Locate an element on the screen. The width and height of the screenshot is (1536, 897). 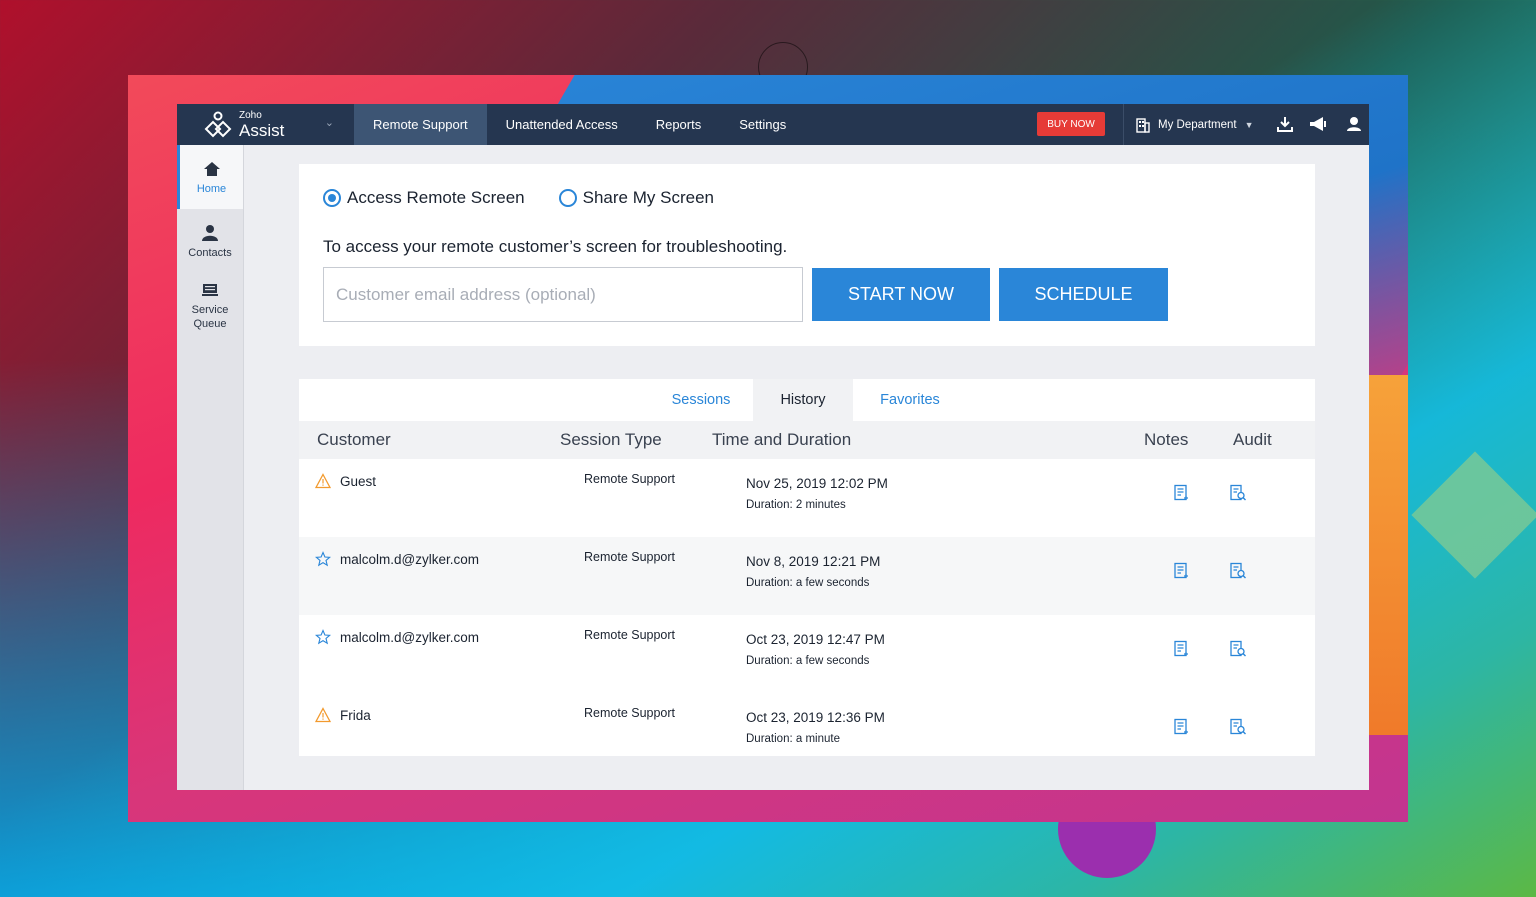
queue-icon is located at coordinates (210, 289).